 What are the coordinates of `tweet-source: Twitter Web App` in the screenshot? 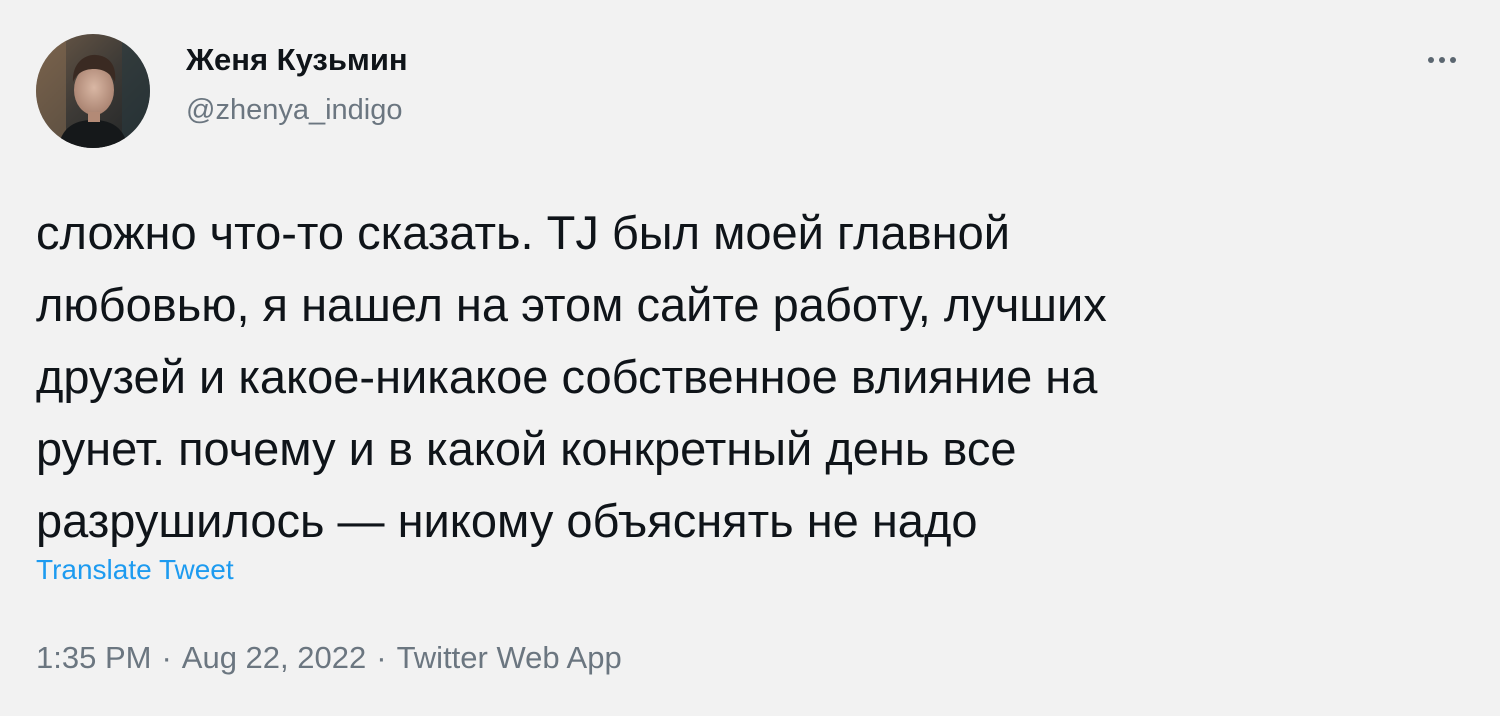 It's located at (509, 657).